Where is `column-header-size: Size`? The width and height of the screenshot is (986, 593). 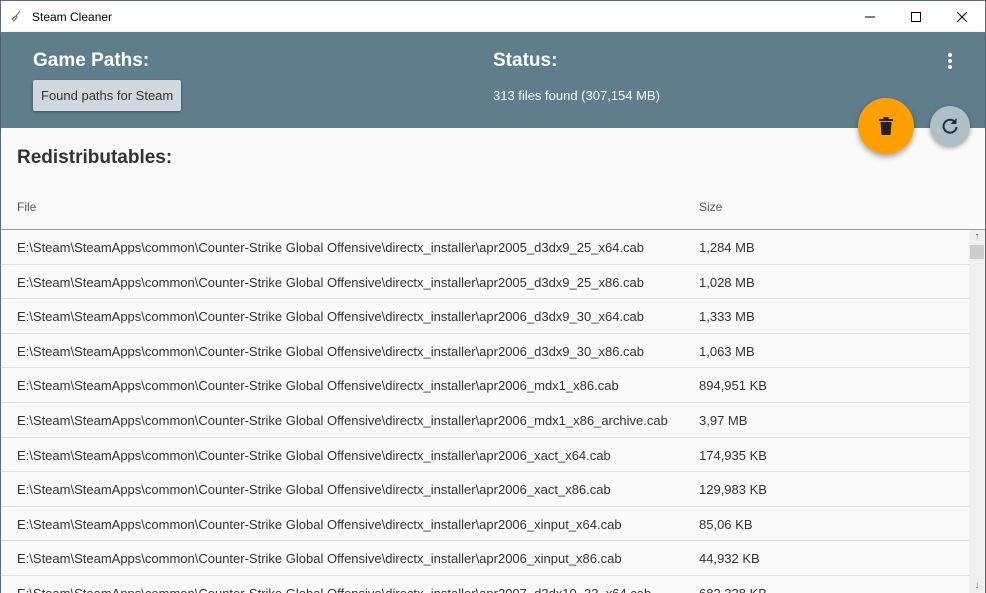
column-header-size: Size is located at coordinates (710, 207).